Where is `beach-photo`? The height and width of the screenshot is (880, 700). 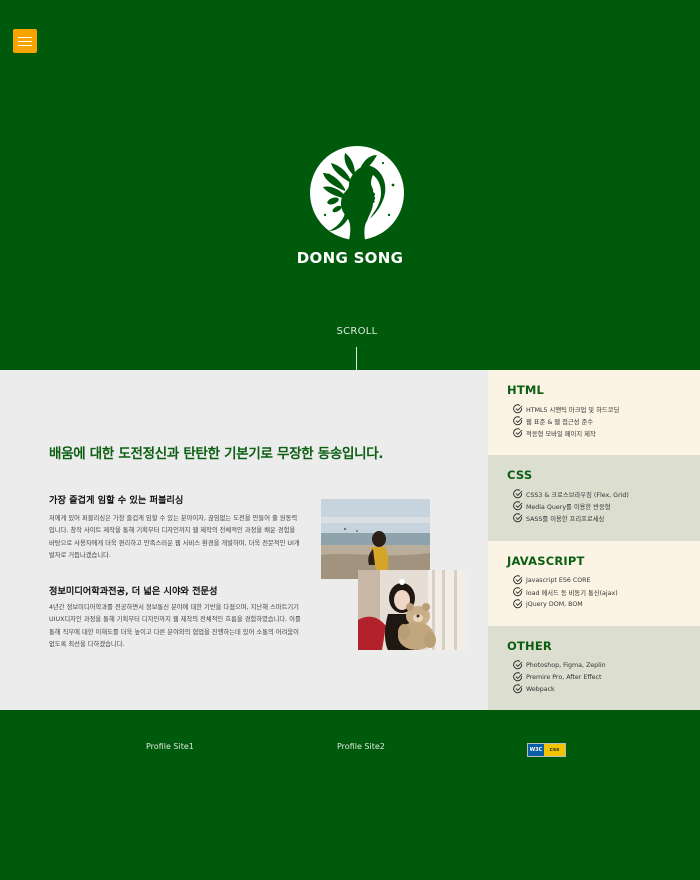
beach-photo is located at coordinates (375, 539).